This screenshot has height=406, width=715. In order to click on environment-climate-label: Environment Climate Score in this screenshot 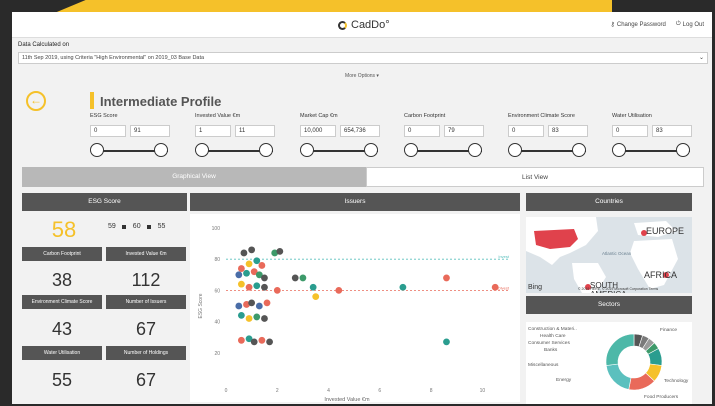, I will do `click(62, 302)`.